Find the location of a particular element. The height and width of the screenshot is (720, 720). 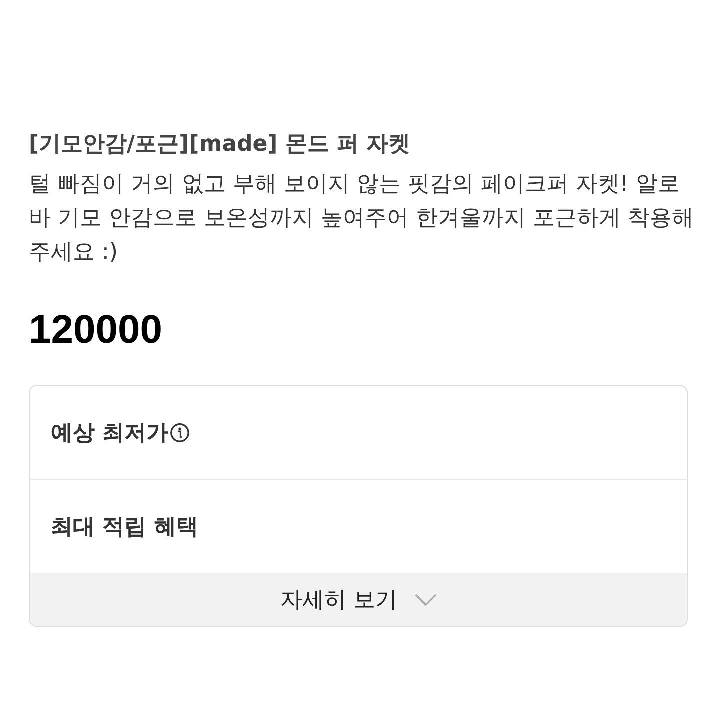

more-button: 자세히 보기 is located at coordinates (358, 599).